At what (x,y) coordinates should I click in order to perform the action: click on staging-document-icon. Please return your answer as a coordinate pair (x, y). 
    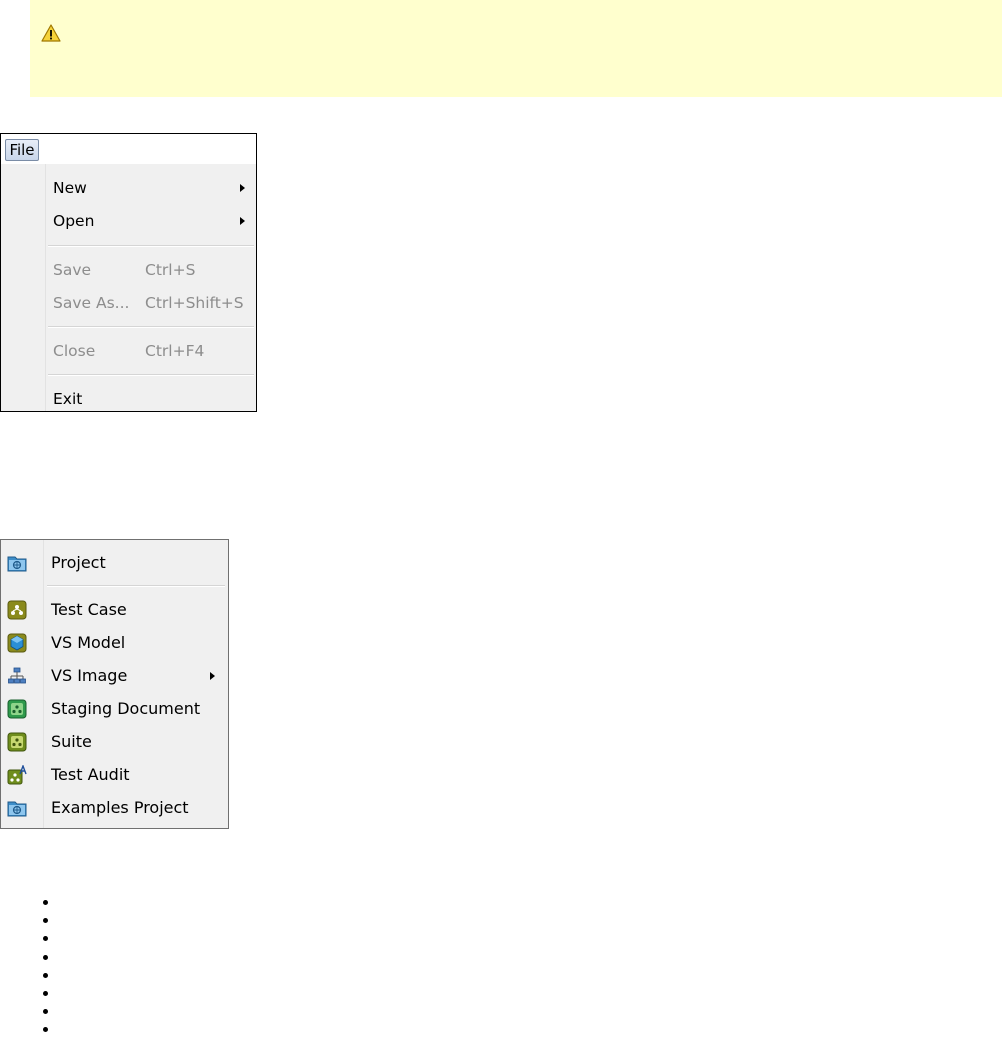
    Looking at the image, I should click on (17, 709).